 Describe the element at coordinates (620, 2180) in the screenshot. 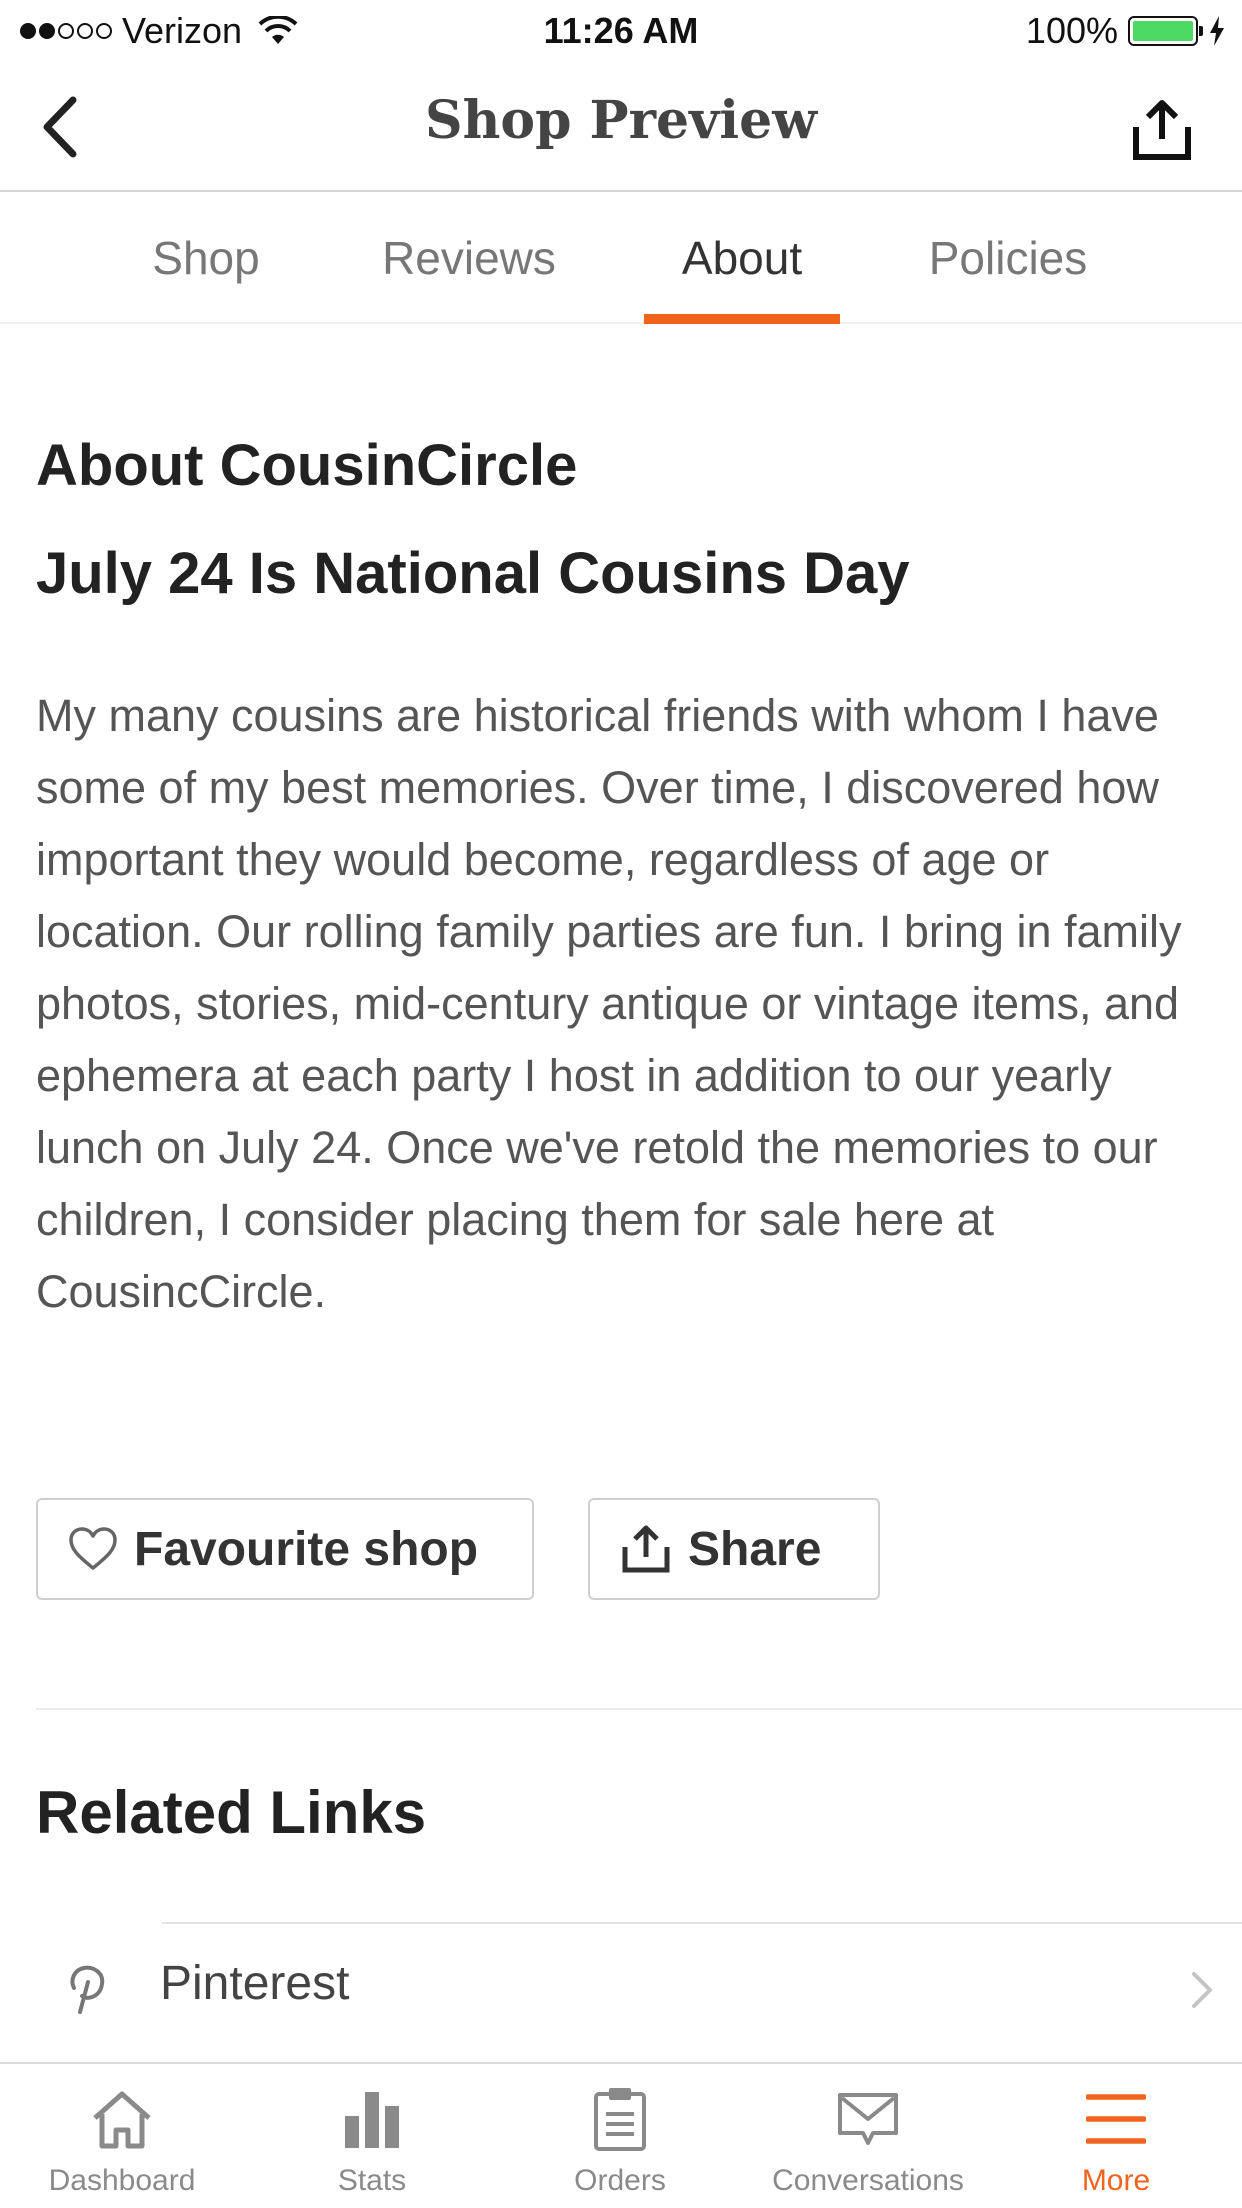

I see `tab-bar-label: Orders` at that location.